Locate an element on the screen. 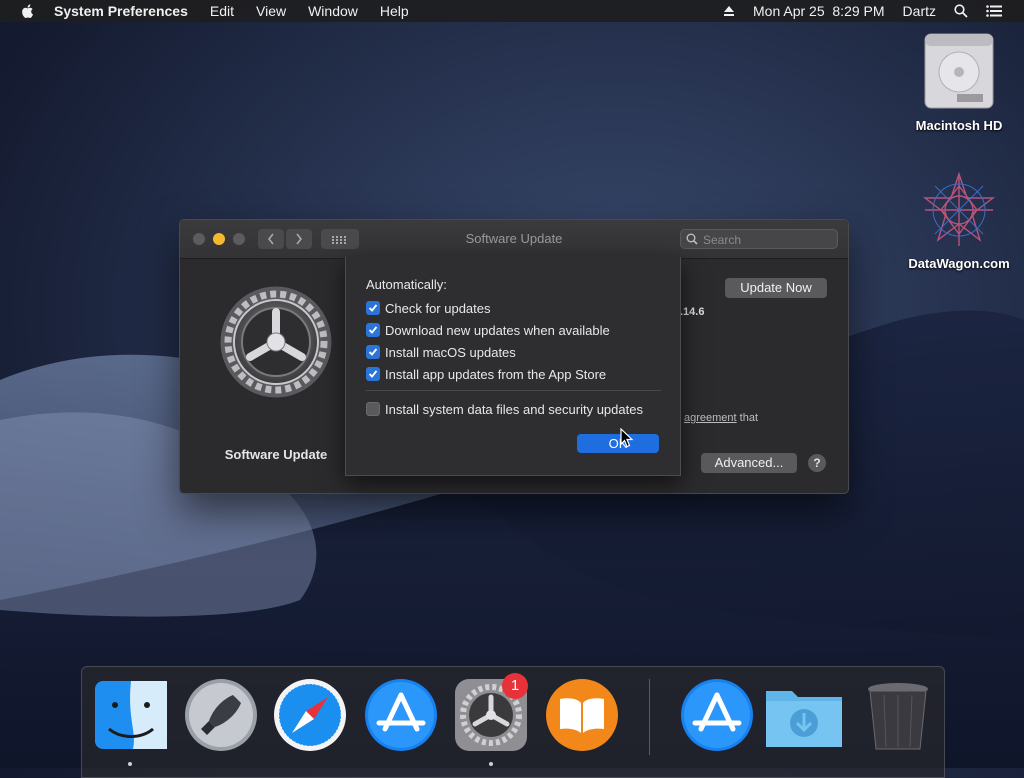 This screenshot has height=778, width=1024. menu-edit: Edit is located at coordinates (222, 11).